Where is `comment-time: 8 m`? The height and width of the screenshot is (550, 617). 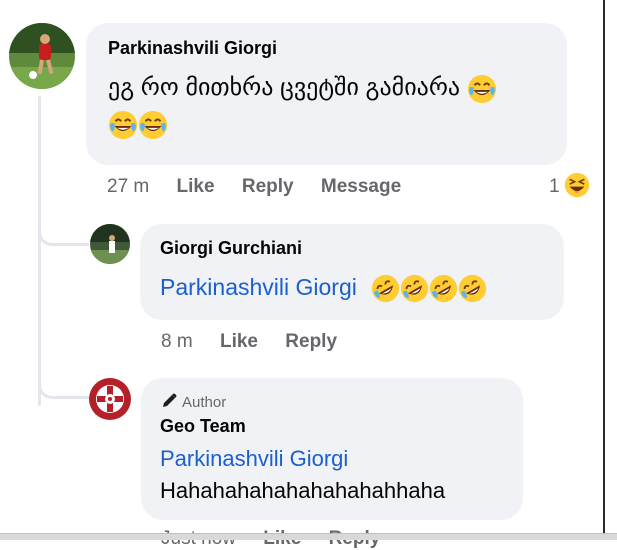 comment-time: 8 m is located at coordinates (177, 341).